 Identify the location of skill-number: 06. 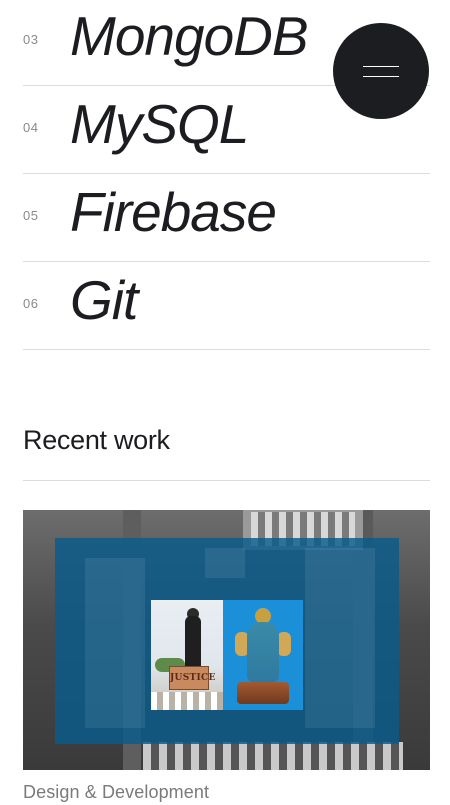
(31, 303).